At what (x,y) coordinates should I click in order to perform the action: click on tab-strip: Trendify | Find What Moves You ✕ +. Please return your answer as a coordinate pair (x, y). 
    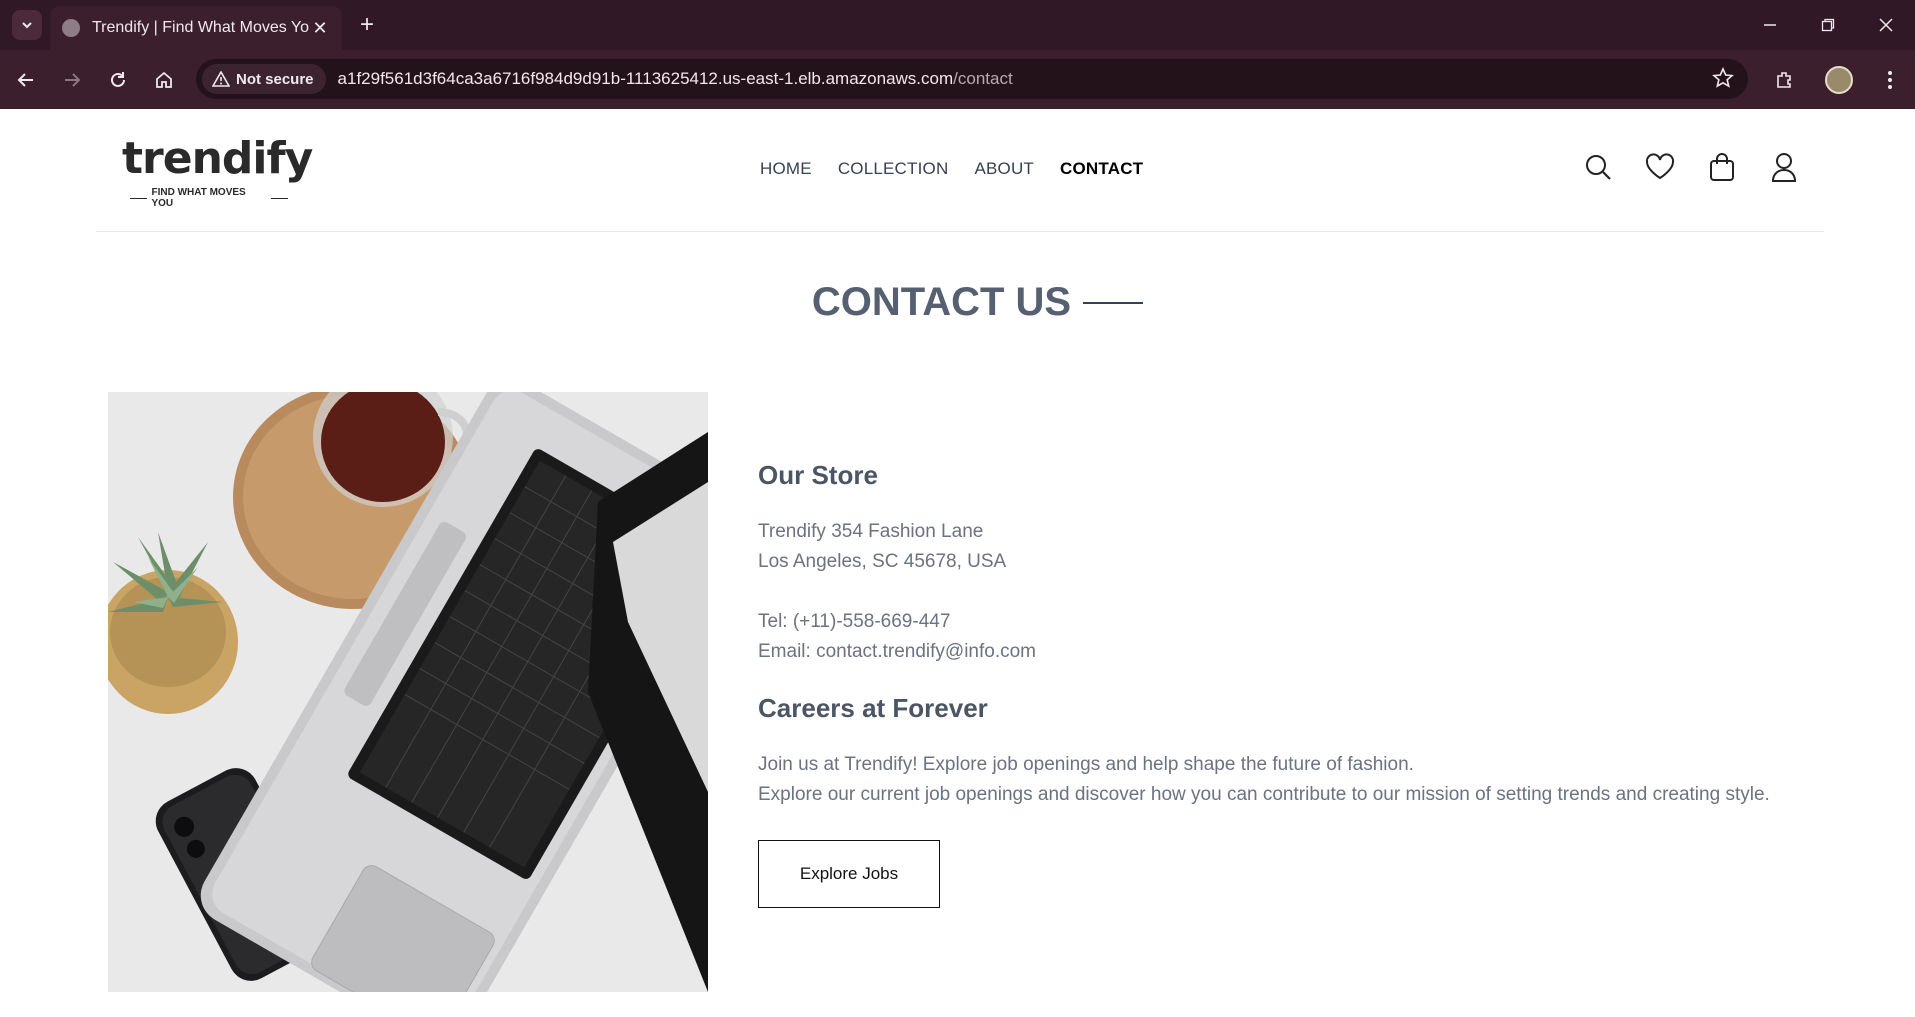
    Looking at the image, I should click on (957, 25).